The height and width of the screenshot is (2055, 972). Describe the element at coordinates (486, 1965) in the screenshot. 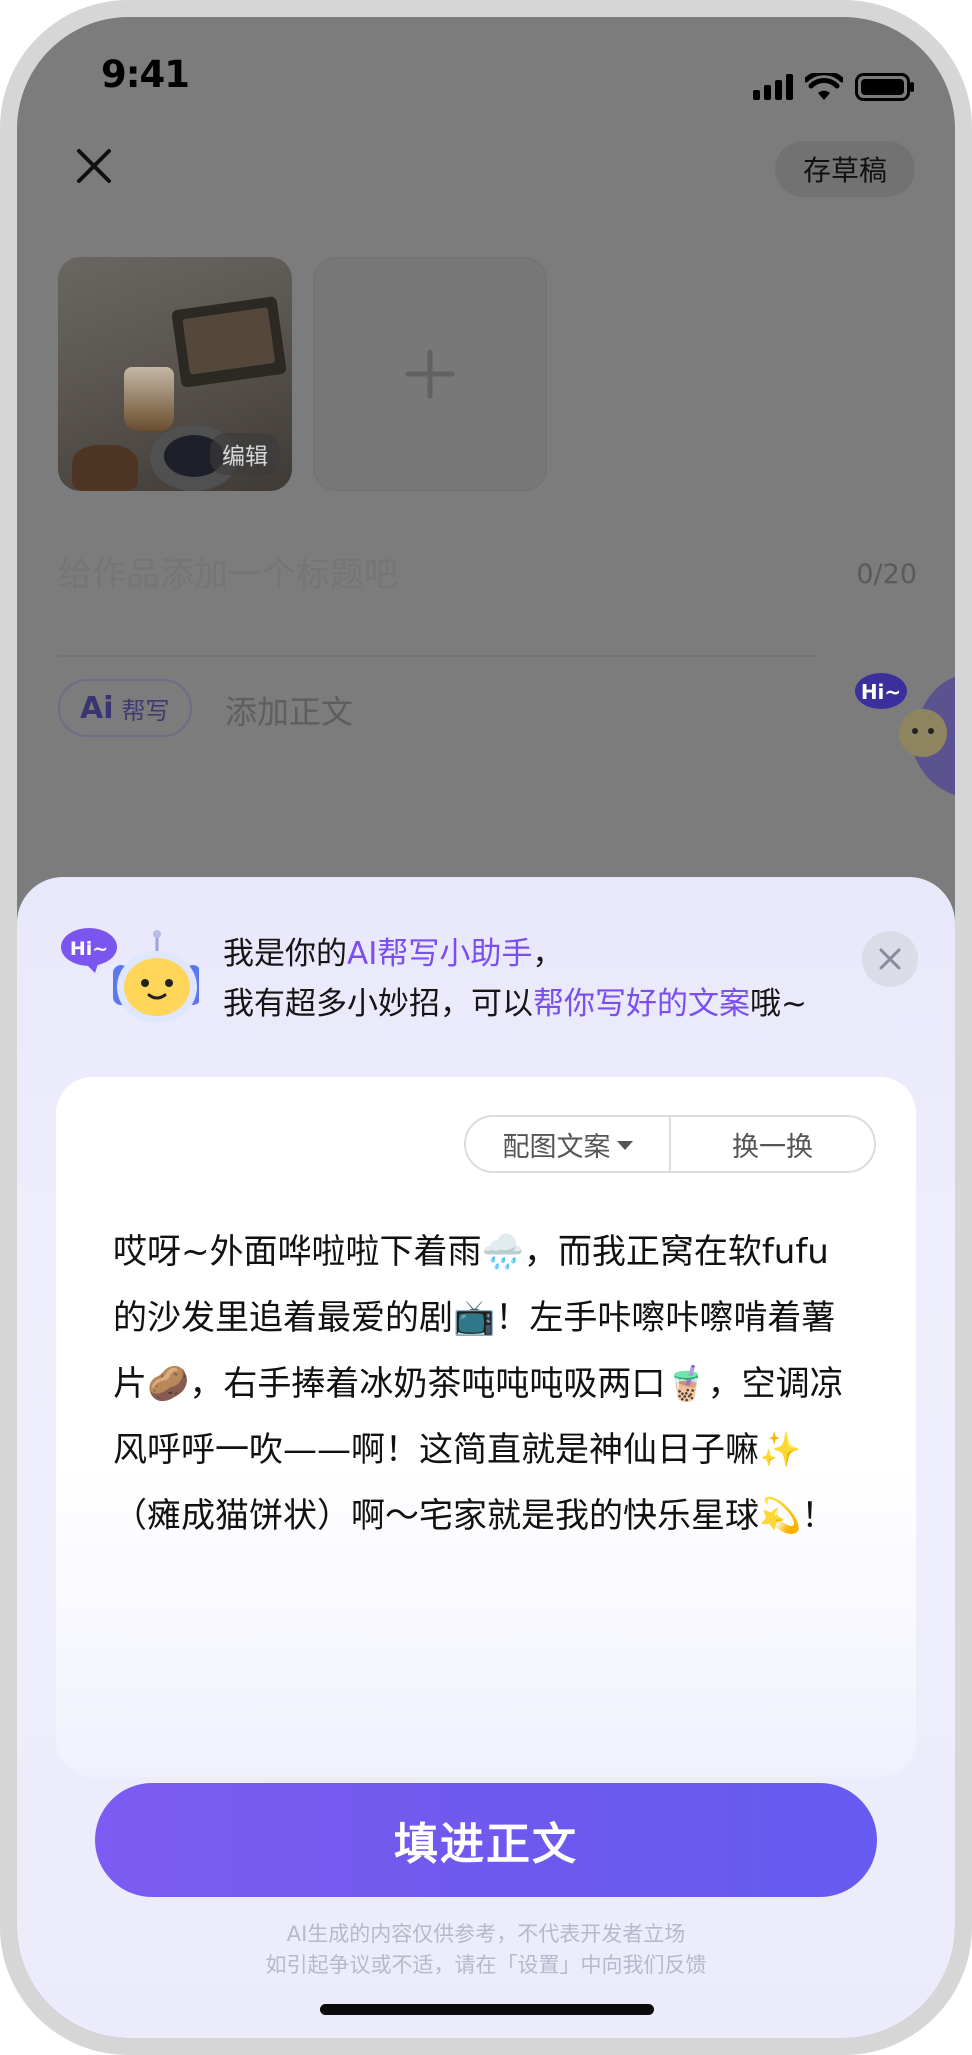

I see `ai-disclaimer-line-2: 如引起争议或不适，请在「设置」中向我们反馈` at that location.